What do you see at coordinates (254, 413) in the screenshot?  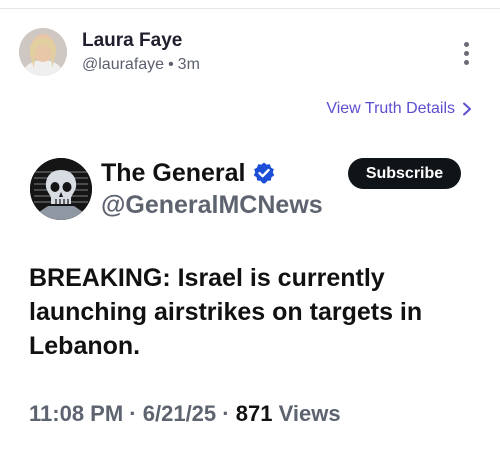 I see `views-count: 871` at bounding box center [254, 413].